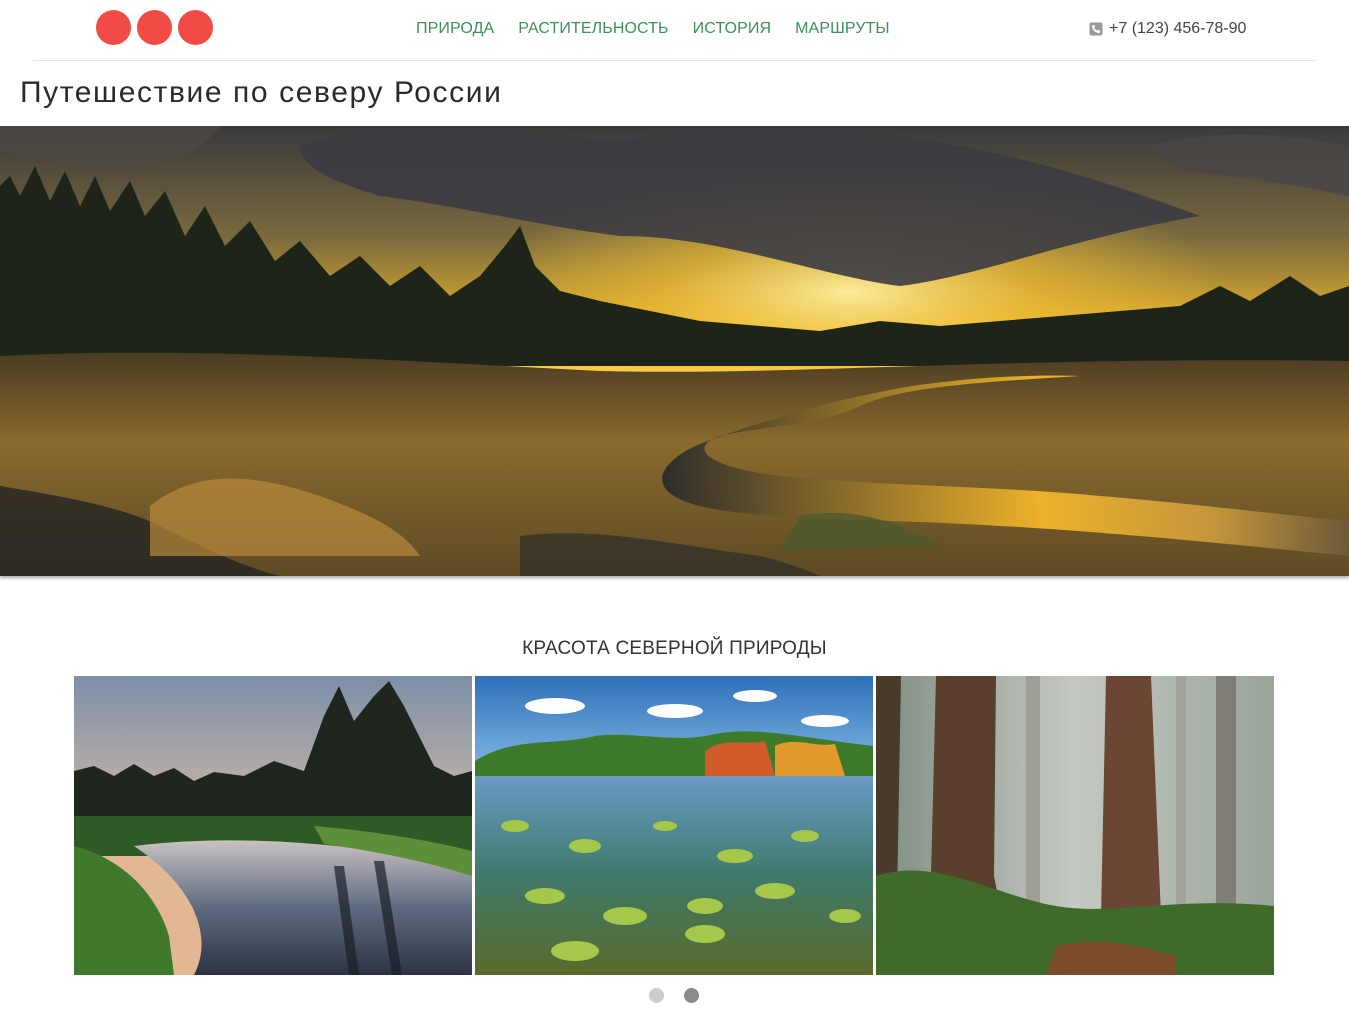 The width and height of the screenshot is (1349, 1012). I want to click on phone-icon, so click(1096, 29).